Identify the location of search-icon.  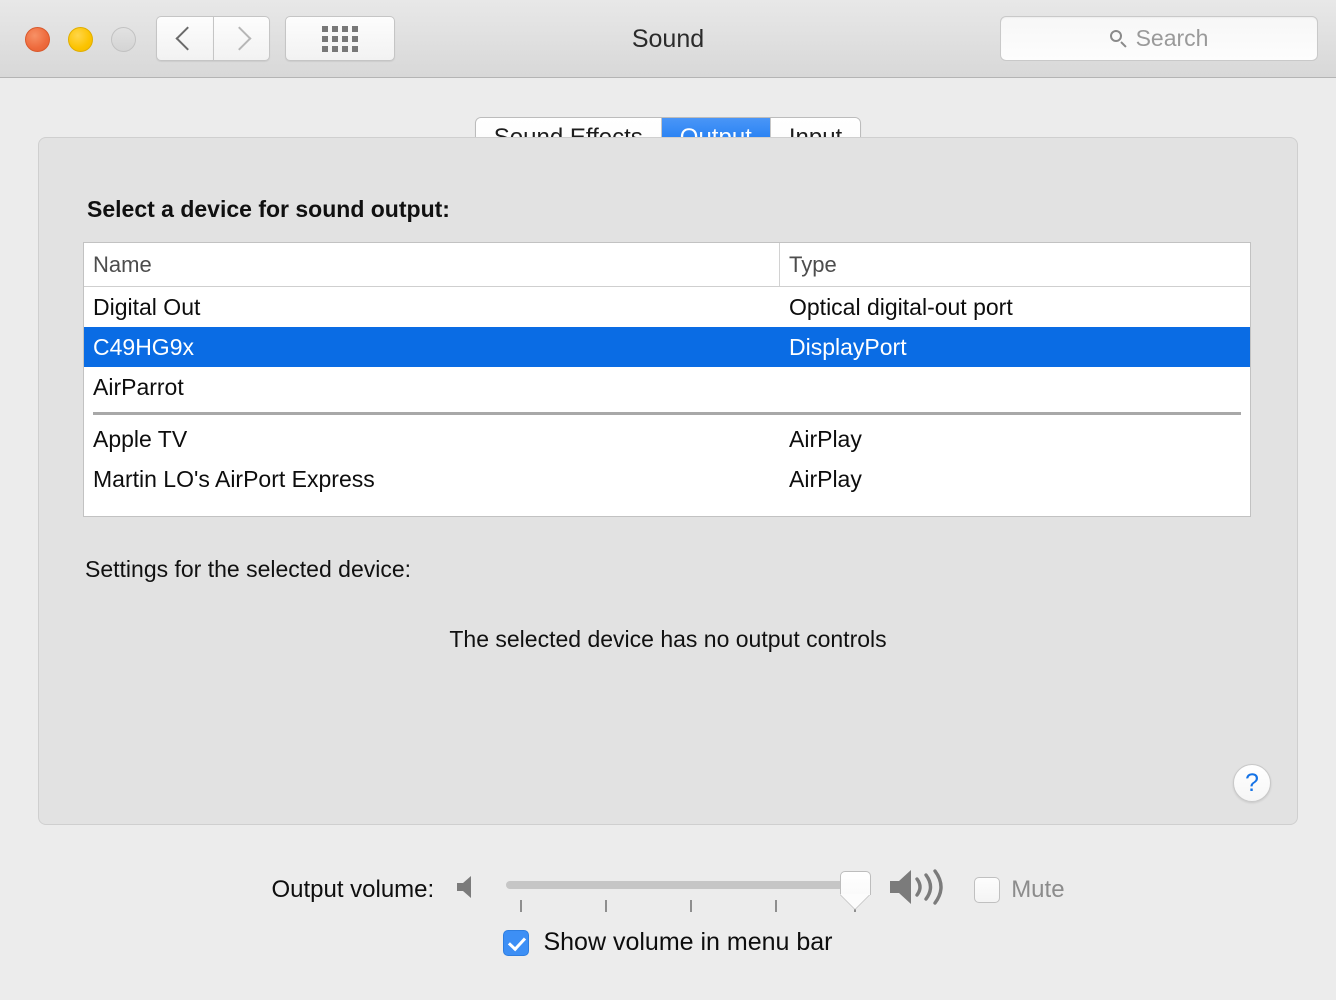
(1118, 38).